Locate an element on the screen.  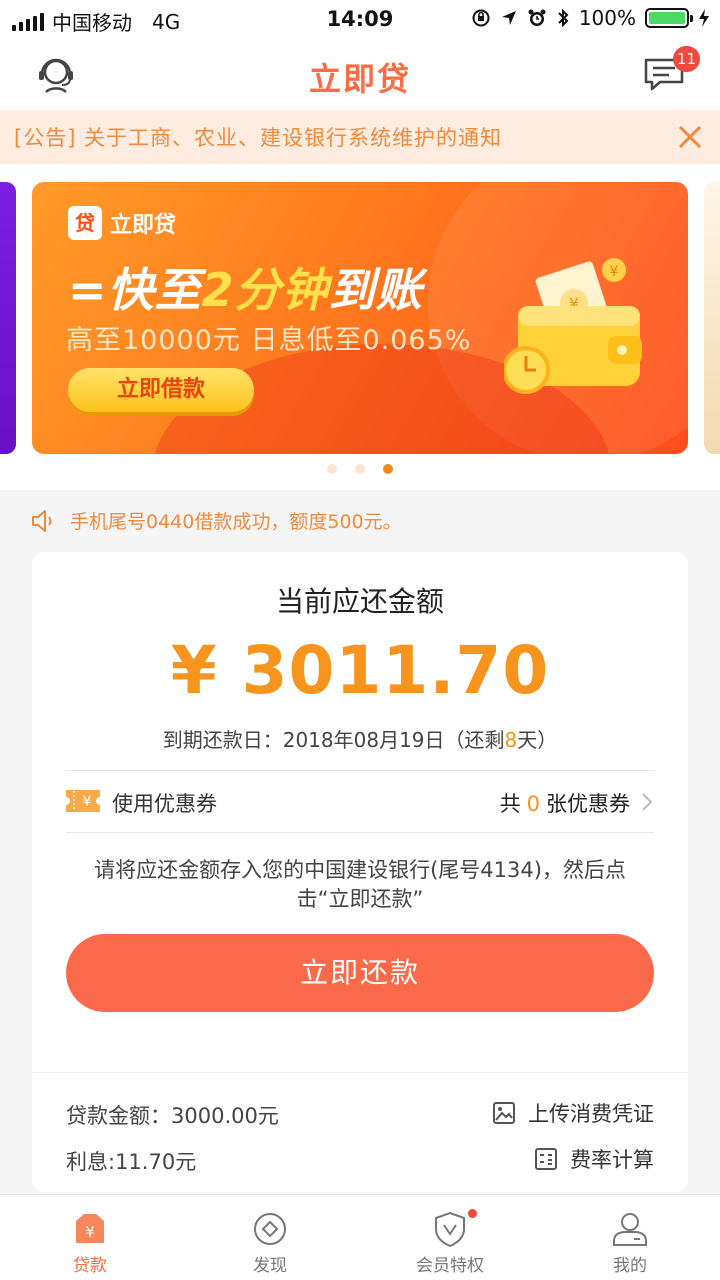
tab-bar: ¥ 贷款 发现 会员特权 我的 is located at coordinates (360, 1237).